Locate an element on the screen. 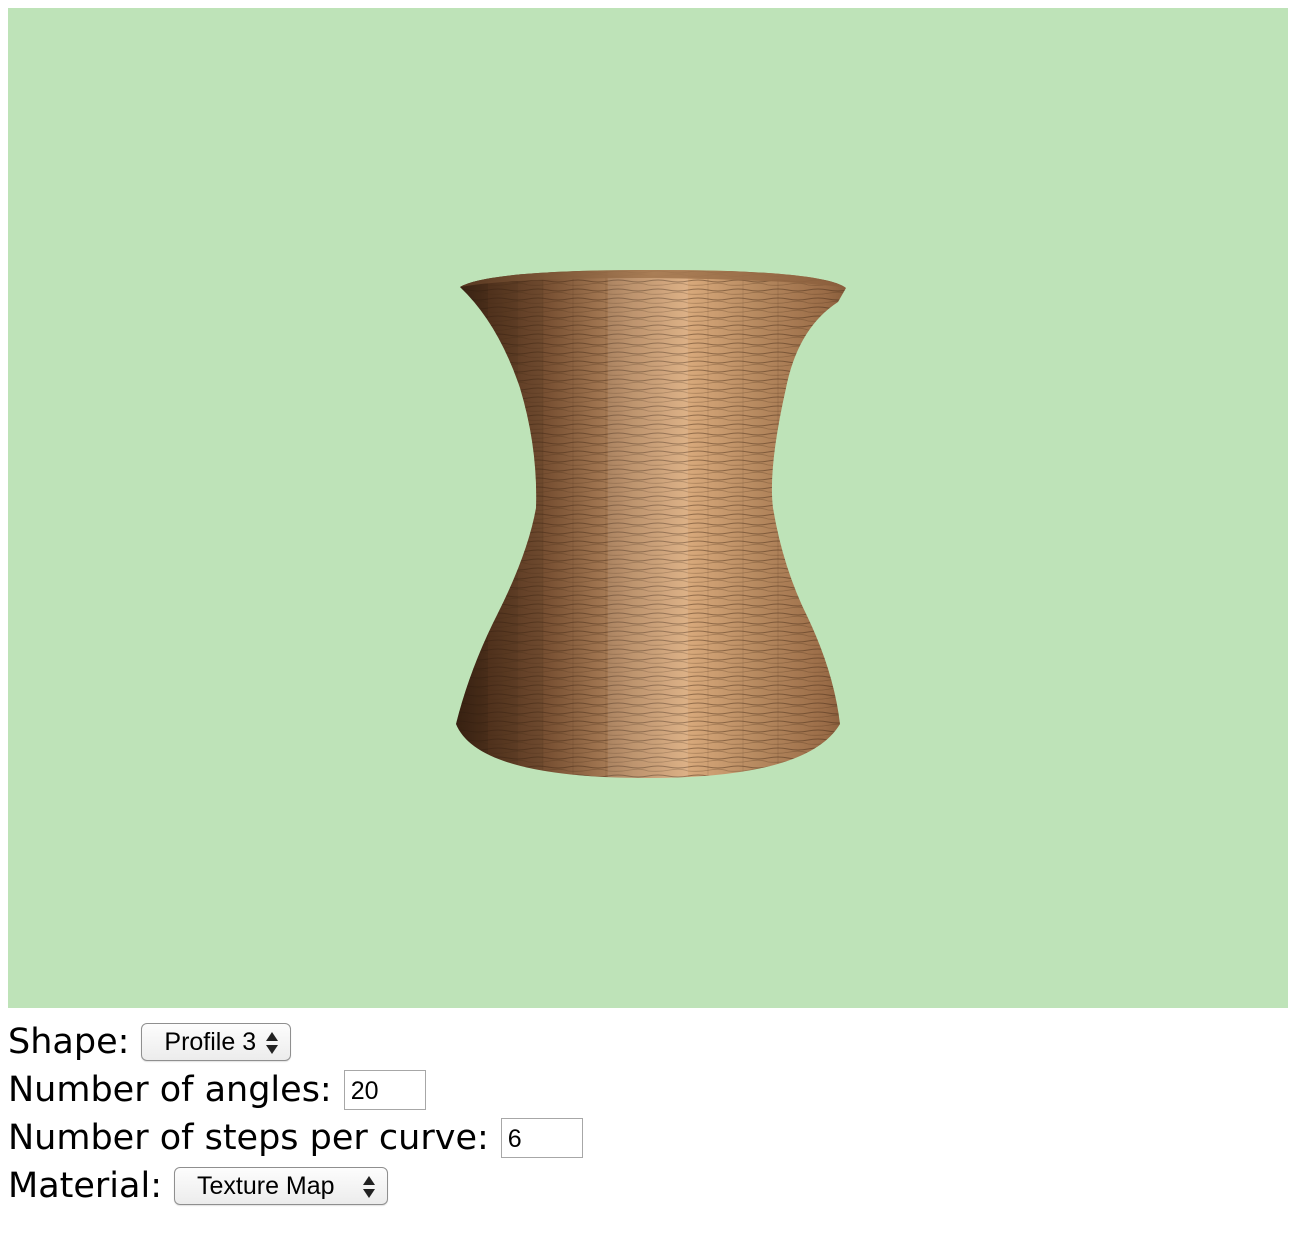  steps-input is located at coordinates (541, 1138).